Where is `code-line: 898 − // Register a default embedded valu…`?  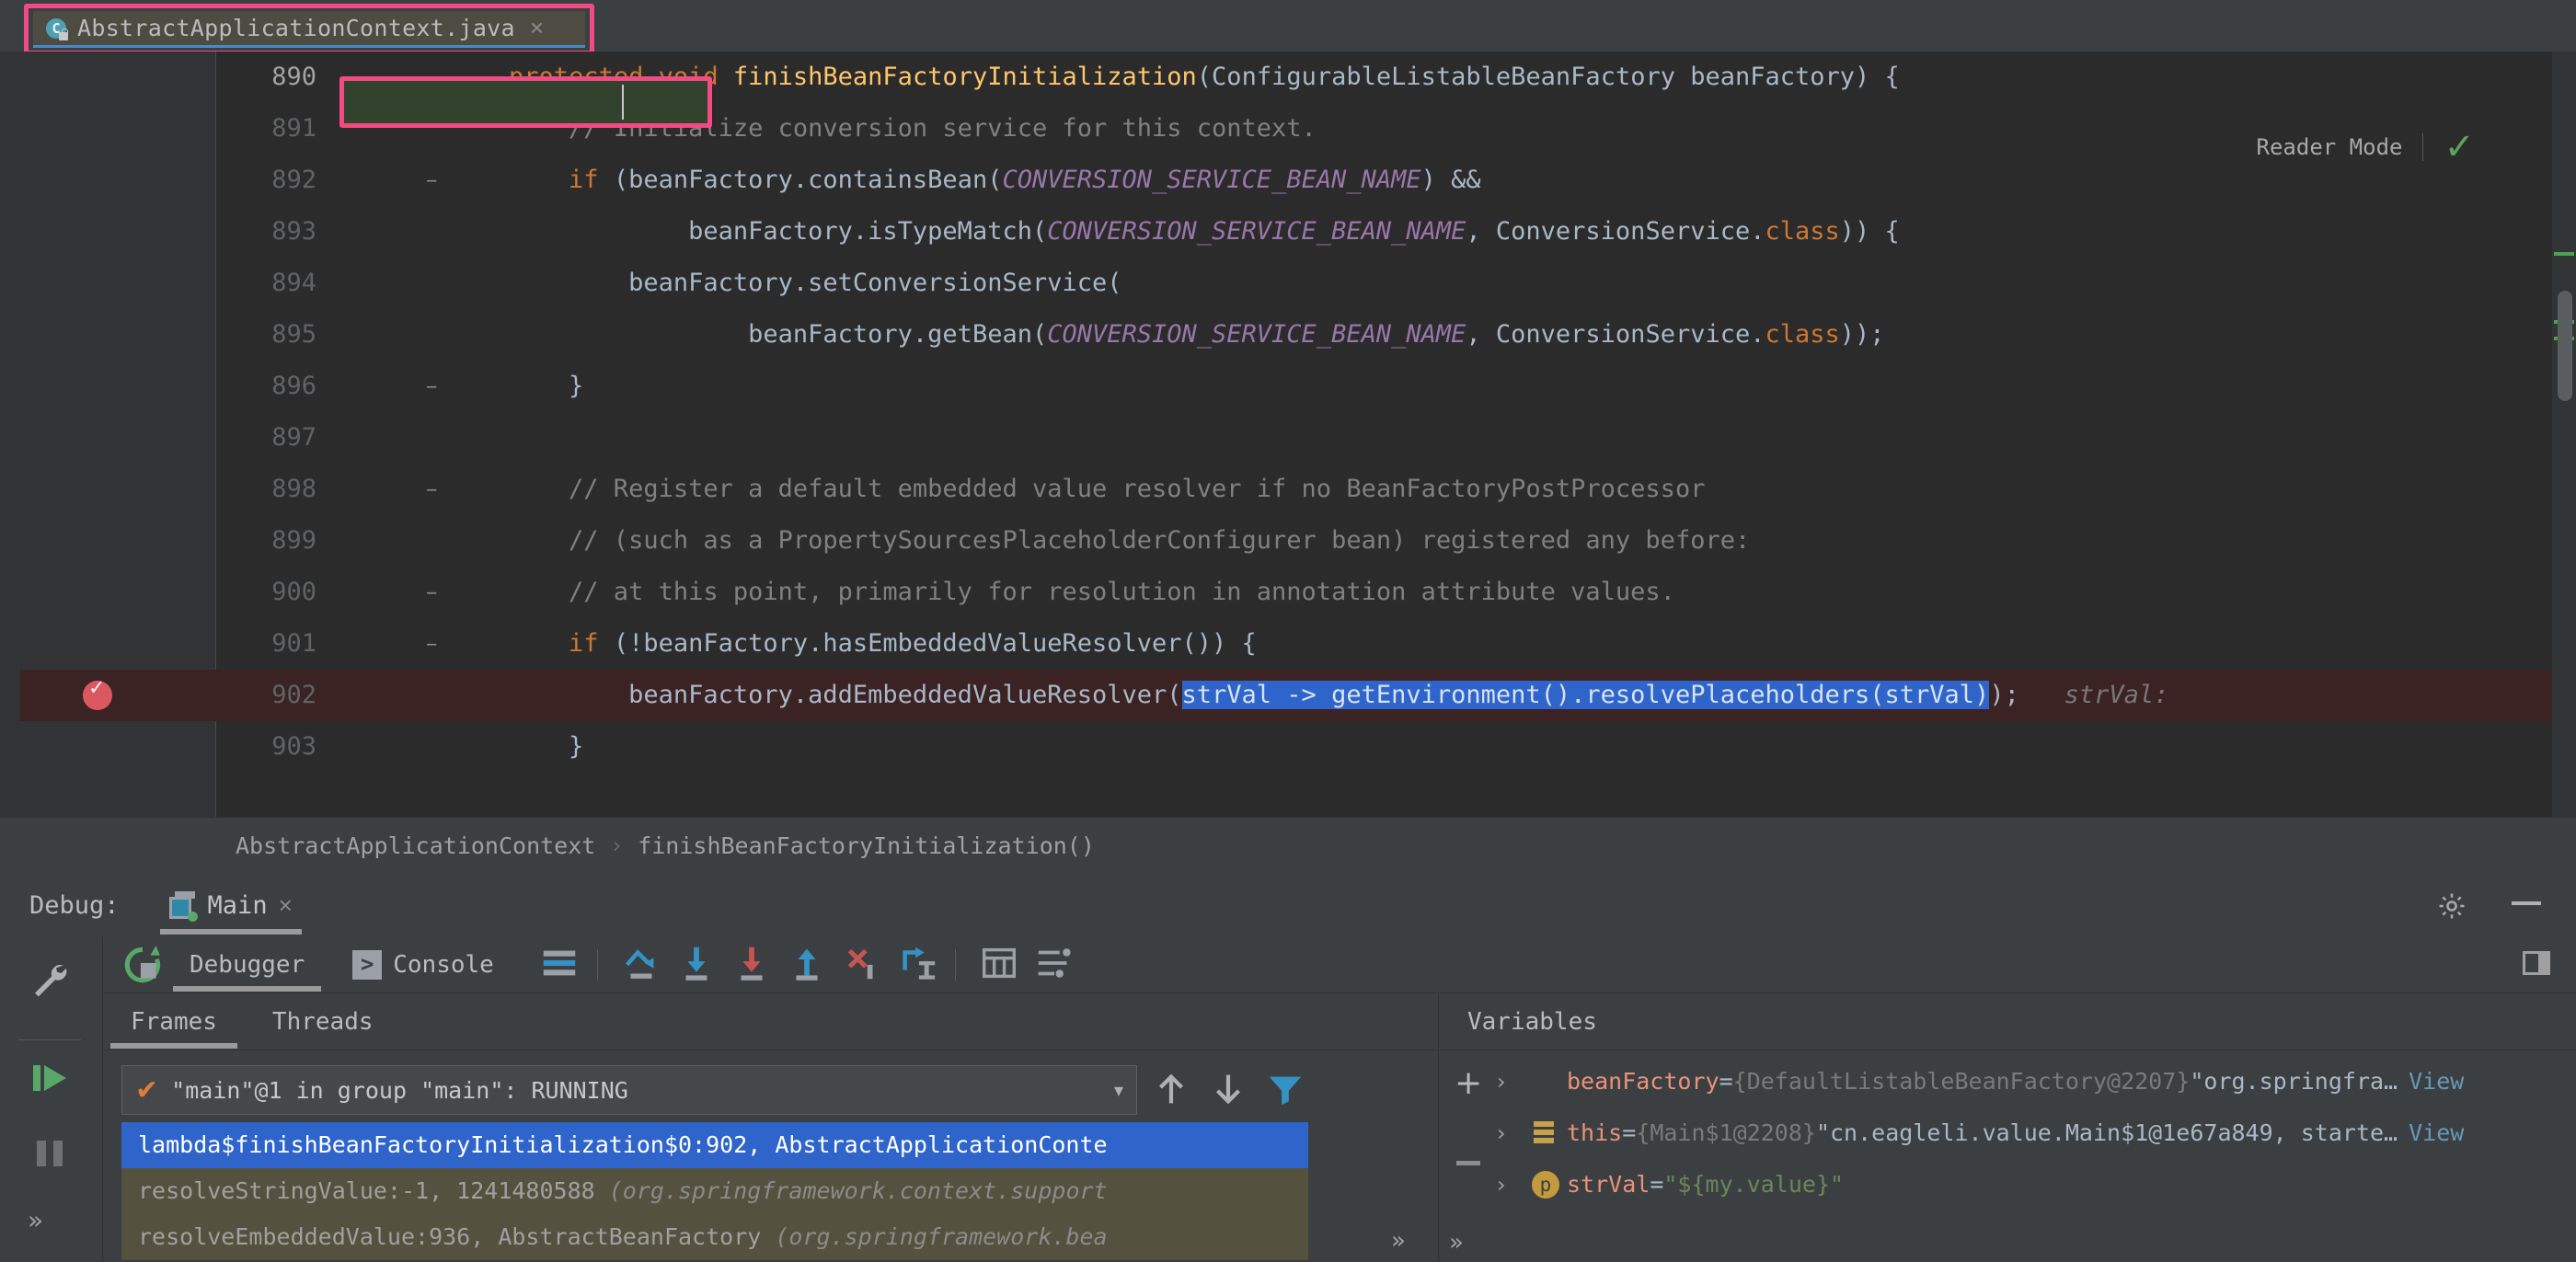 code-line: 898 − // Register a default embedded valu… is located at coordinates (1395, 489).